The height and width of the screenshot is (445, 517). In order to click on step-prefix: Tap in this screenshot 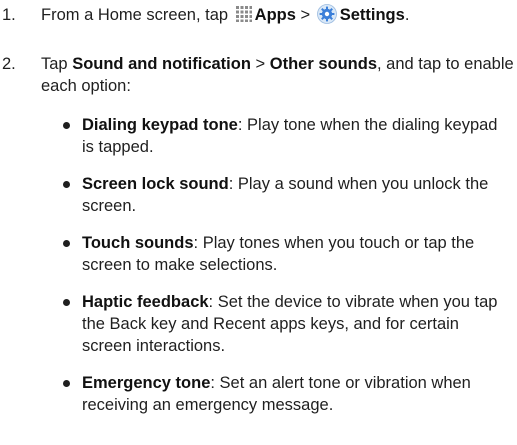, I will do `click(57, 64)`.